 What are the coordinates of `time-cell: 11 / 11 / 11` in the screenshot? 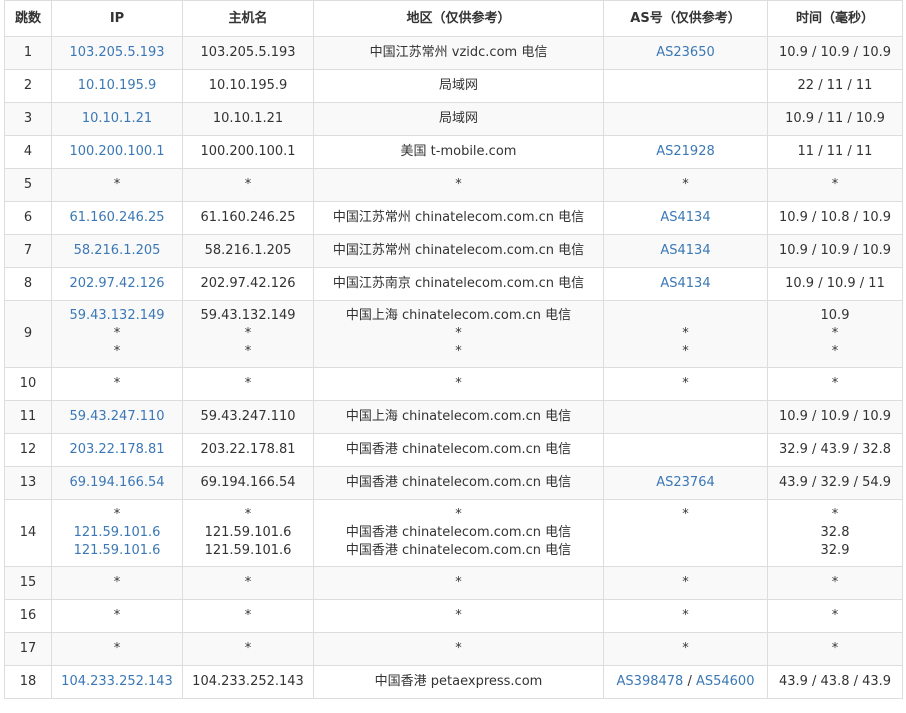 It's located at (835, 152).